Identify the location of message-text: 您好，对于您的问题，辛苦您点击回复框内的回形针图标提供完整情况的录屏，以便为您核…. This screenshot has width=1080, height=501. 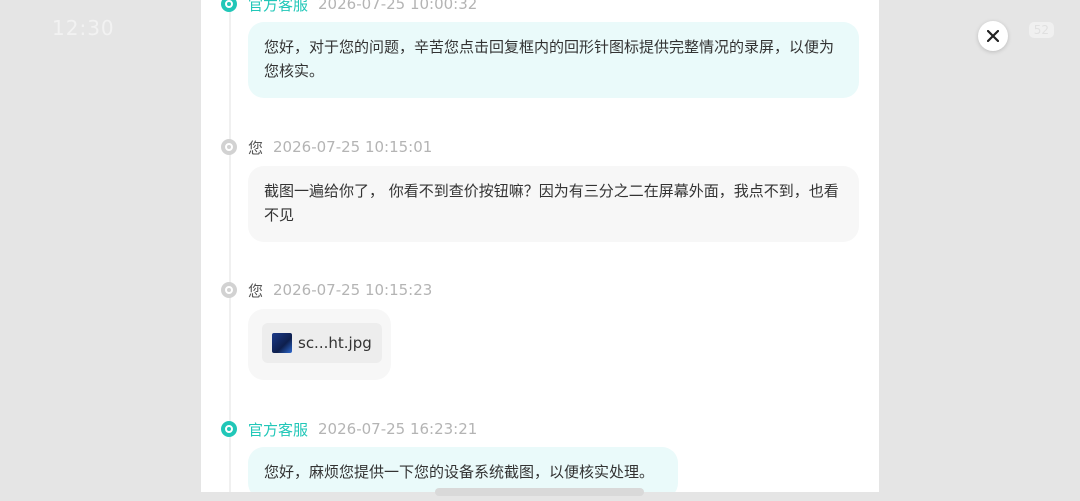
(549, 59).